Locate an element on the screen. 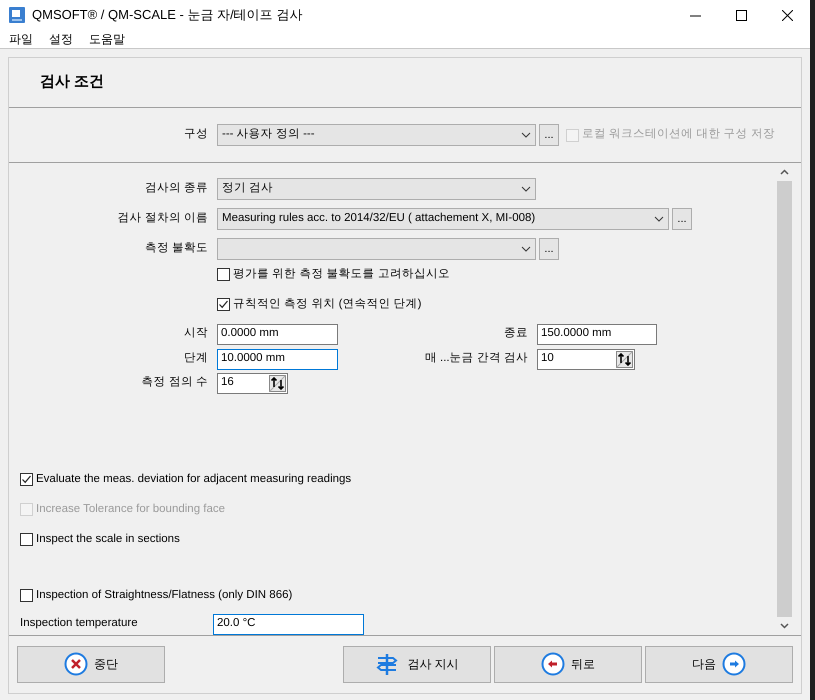  checkbox-label: 평가를 위한 측정 불확도를 고려하십시오 is located at coordinates (341, 274).